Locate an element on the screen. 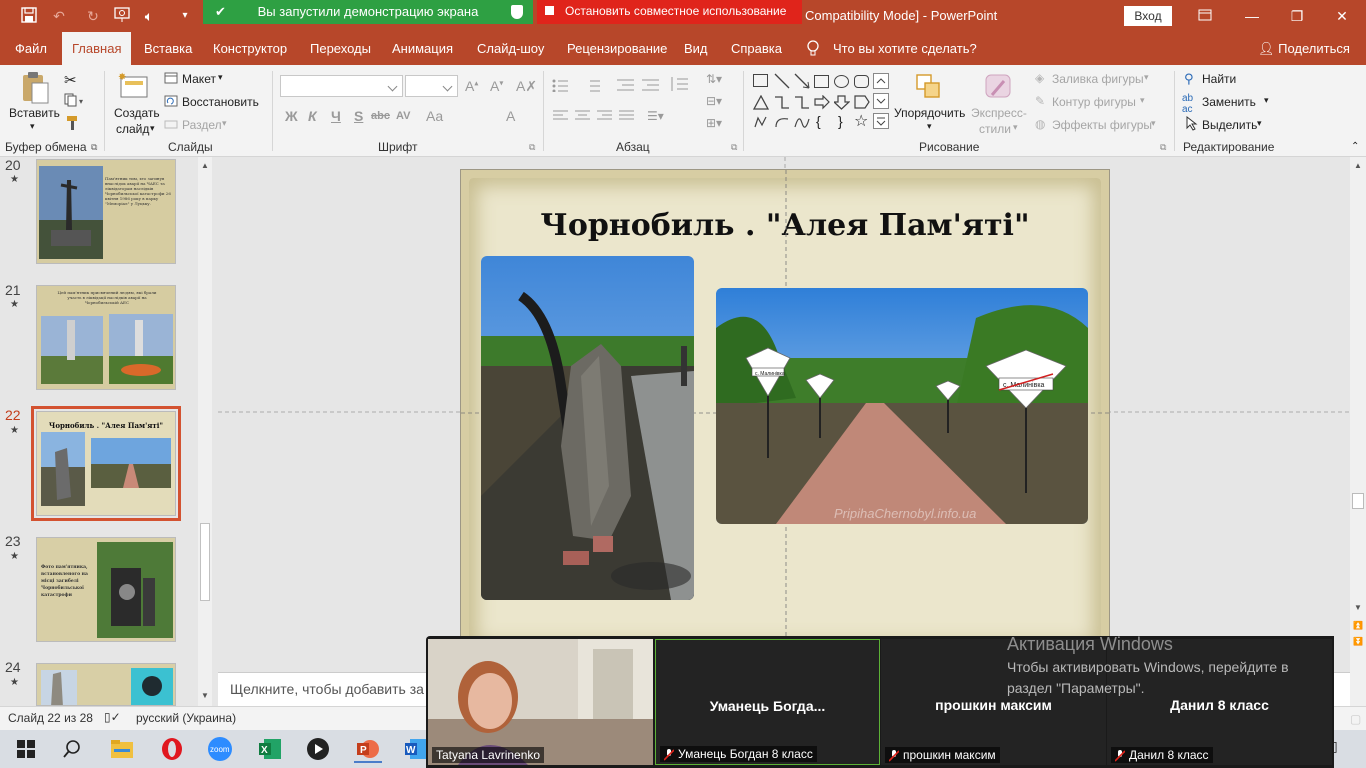 This screenshot has height=768, width=1366. tab-animations: Анимация is located at coordinates (422, 48).